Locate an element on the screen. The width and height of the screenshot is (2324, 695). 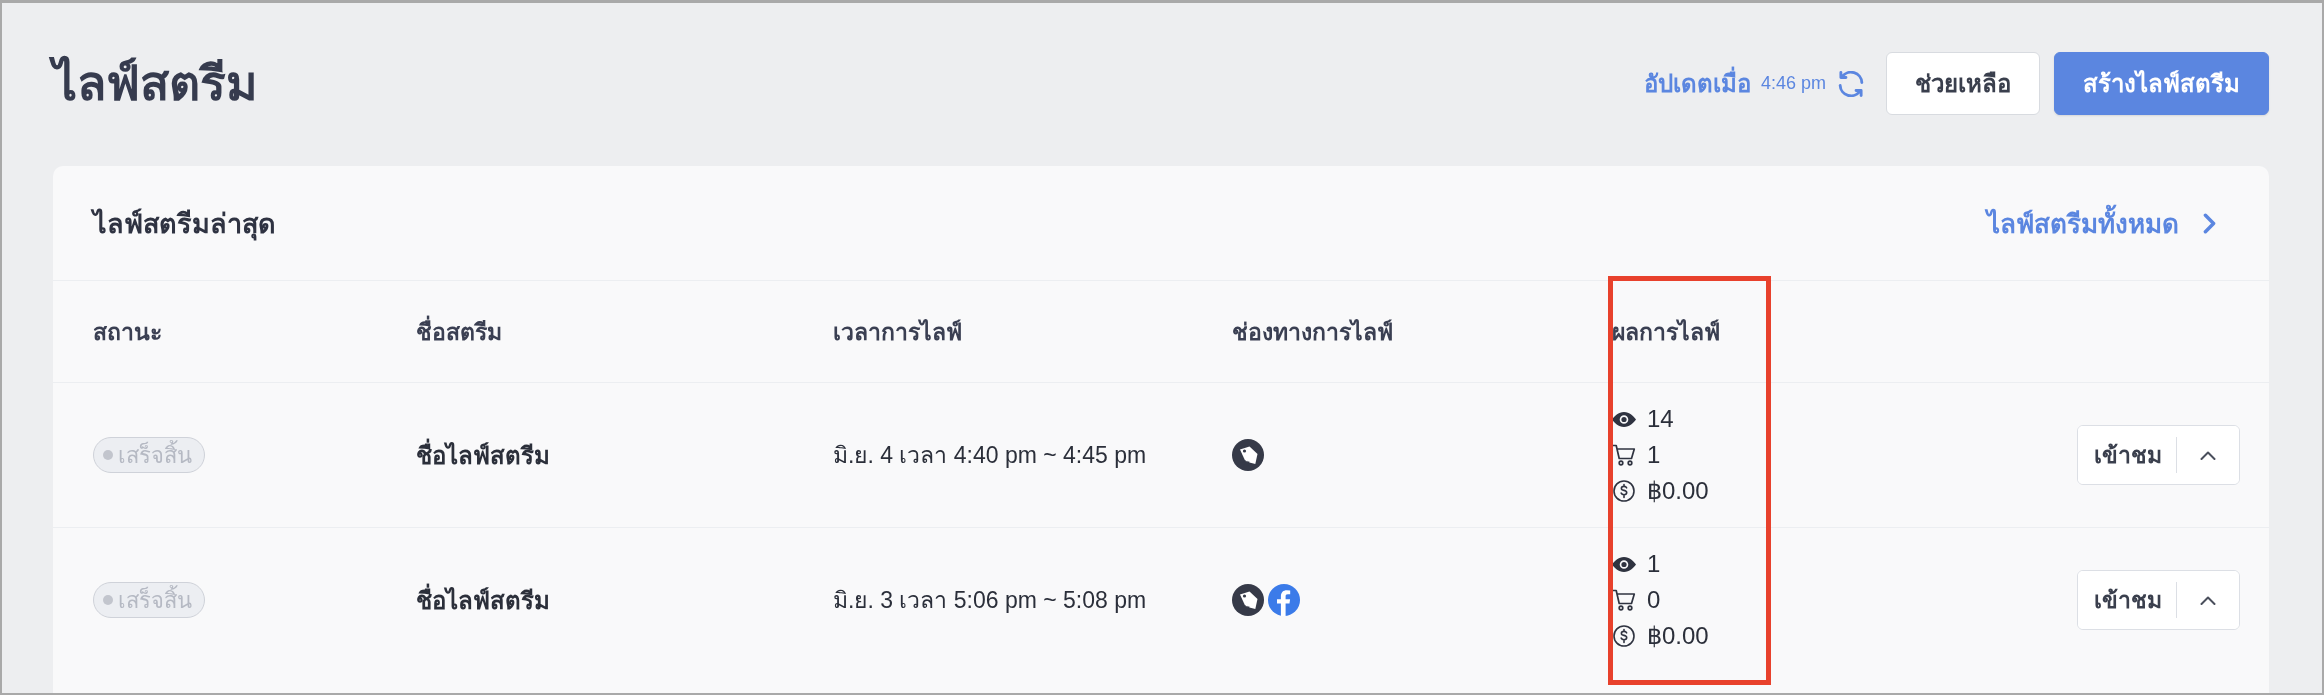
updated-label: อัปเดตเมื่อ is located at coordinates (1697, 83).